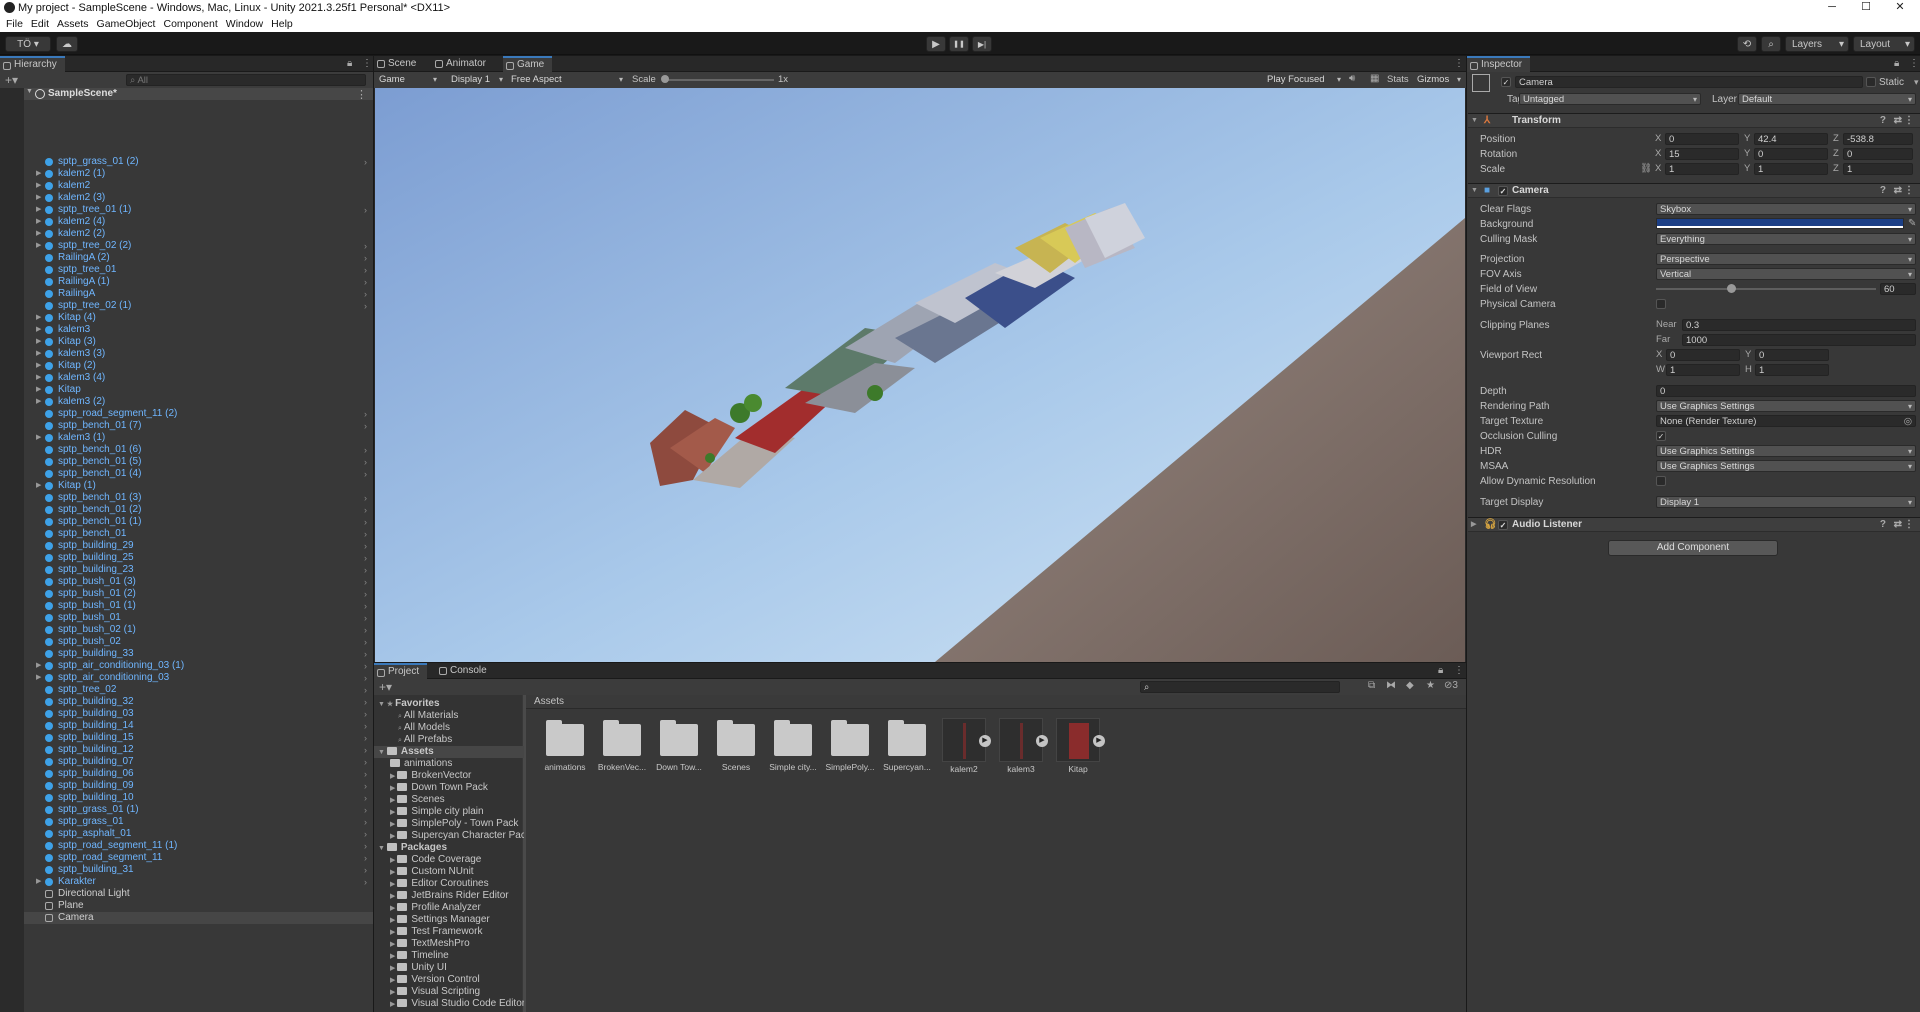  What do you see at coordinates (982, 44) in the screenshot?
I see `step-button: ▶|` at bounding box center [982, 44].